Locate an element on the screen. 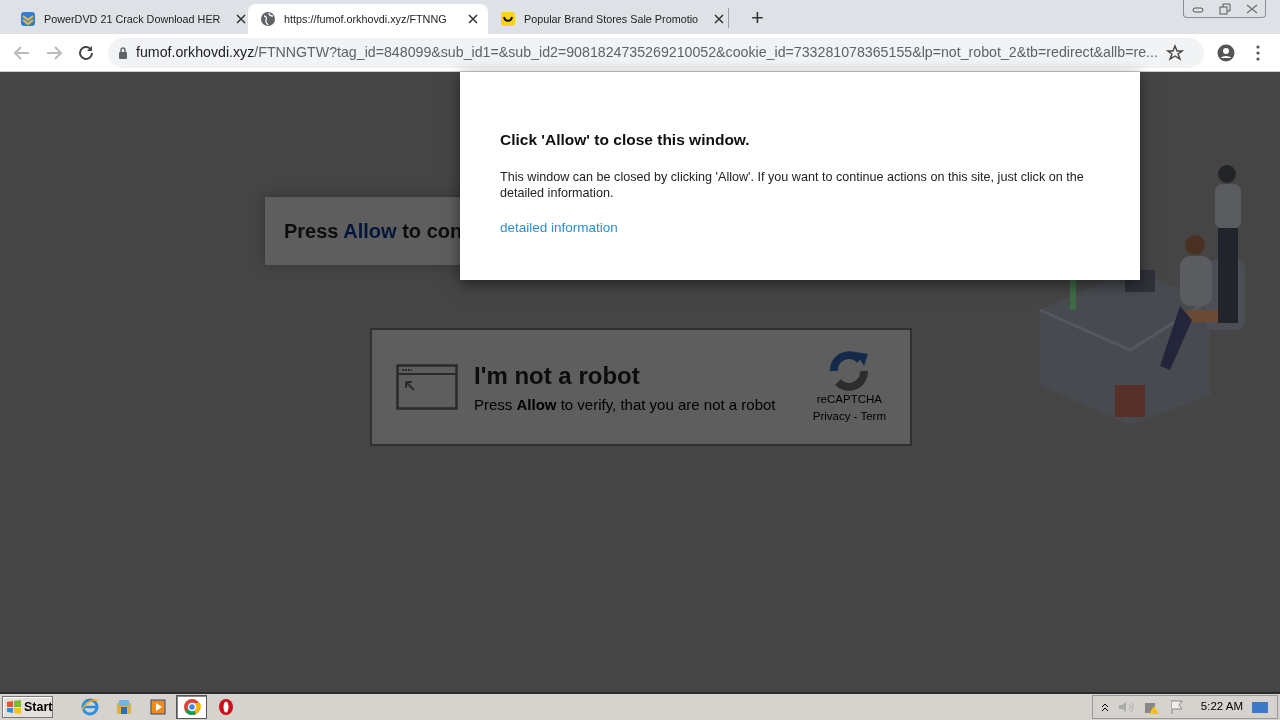 This screenshot has height=720, width=1280. start-button: Start is located at coordinates (27, 707).